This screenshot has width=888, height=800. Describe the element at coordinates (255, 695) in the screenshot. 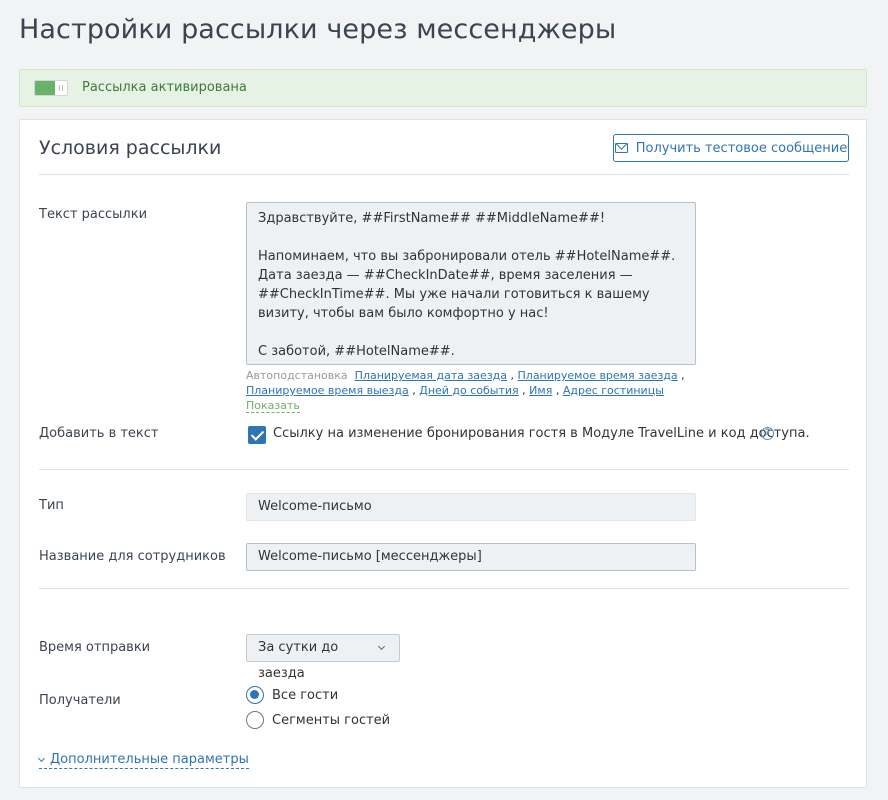

I see `radio-all-guests` at that location.